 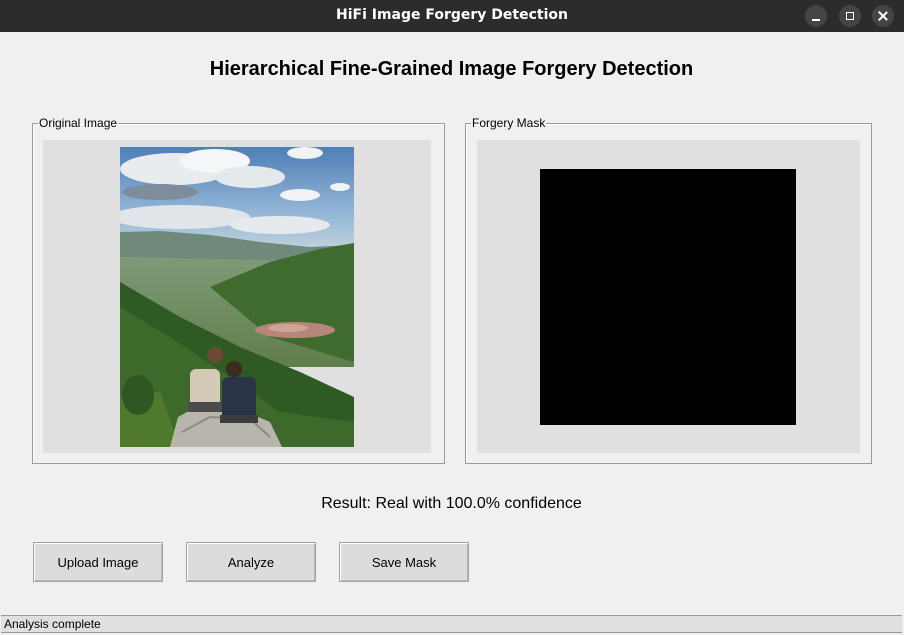 I want to click on forgery-mask-image, so click(x=668, y=297).